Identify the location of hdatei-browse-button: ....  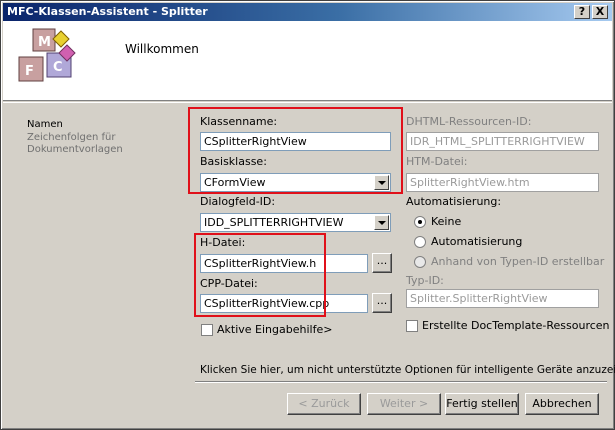
(382, 263).